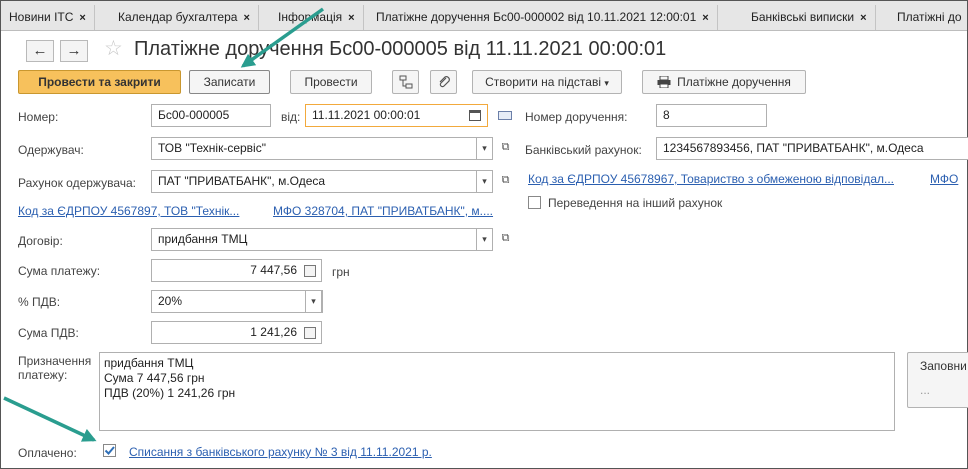  What do you see at coordinates (59, 271) in the screenshot?
I see `amount-label: Сума платежу:` at bounding box center [59, 271].